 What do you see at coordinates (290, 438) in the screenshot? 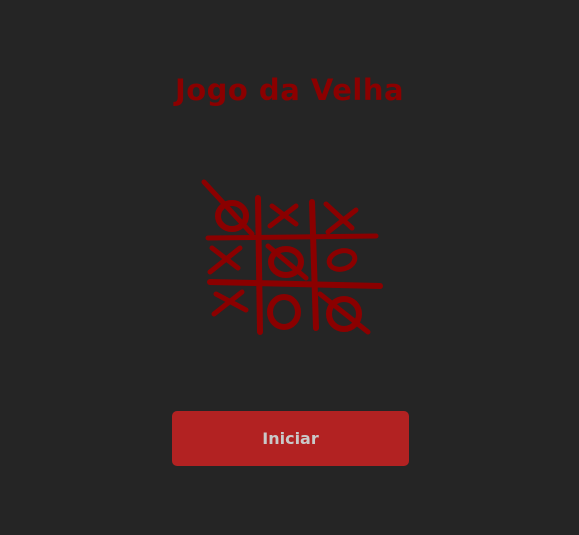
I see `start-button: Iniciar` at bounding box center [290, 438].